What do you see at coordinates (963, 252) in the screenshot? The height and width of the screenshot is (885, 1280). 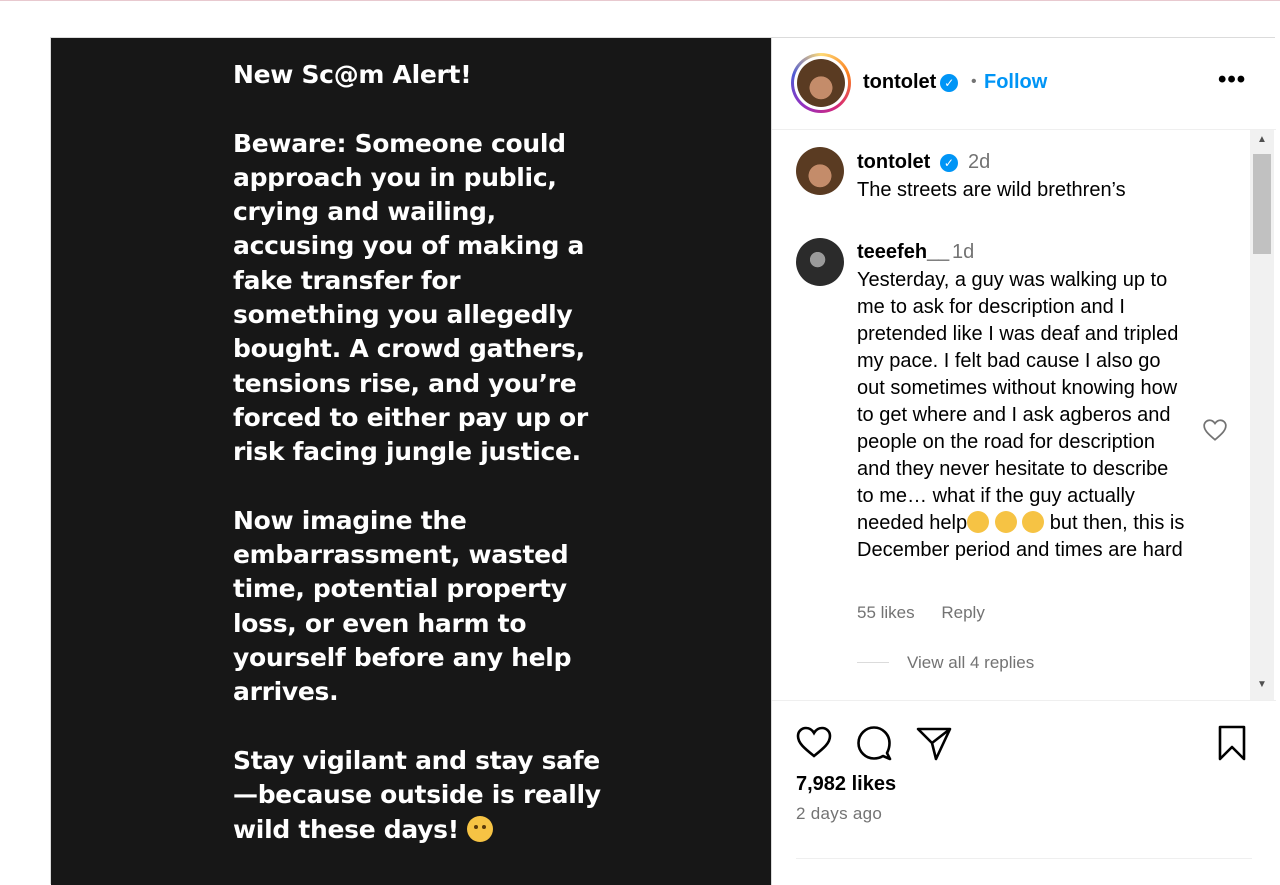 I see `comment-time: 1d` at bounding box center [963, 252].